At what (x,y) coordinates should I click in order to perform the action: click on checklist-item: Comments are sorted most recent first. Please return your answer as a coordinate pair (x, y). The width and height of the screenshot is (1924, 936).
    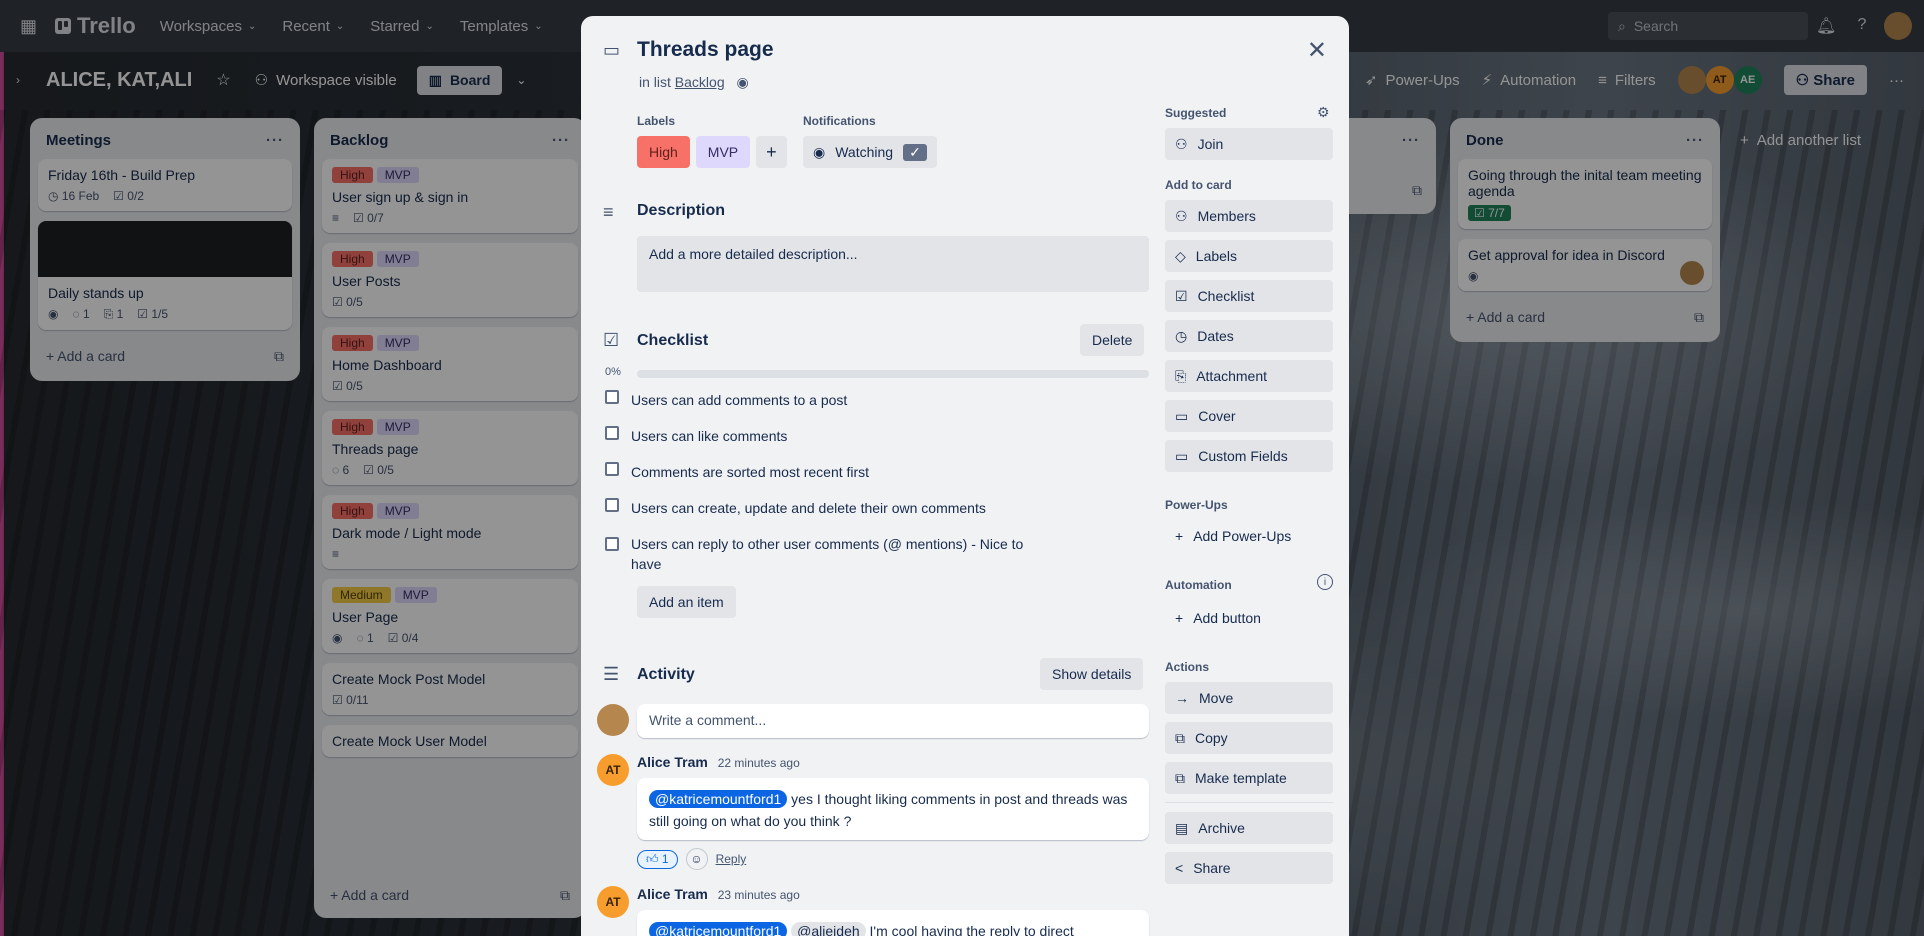
    Looking at the image, I should click on (737, 472).